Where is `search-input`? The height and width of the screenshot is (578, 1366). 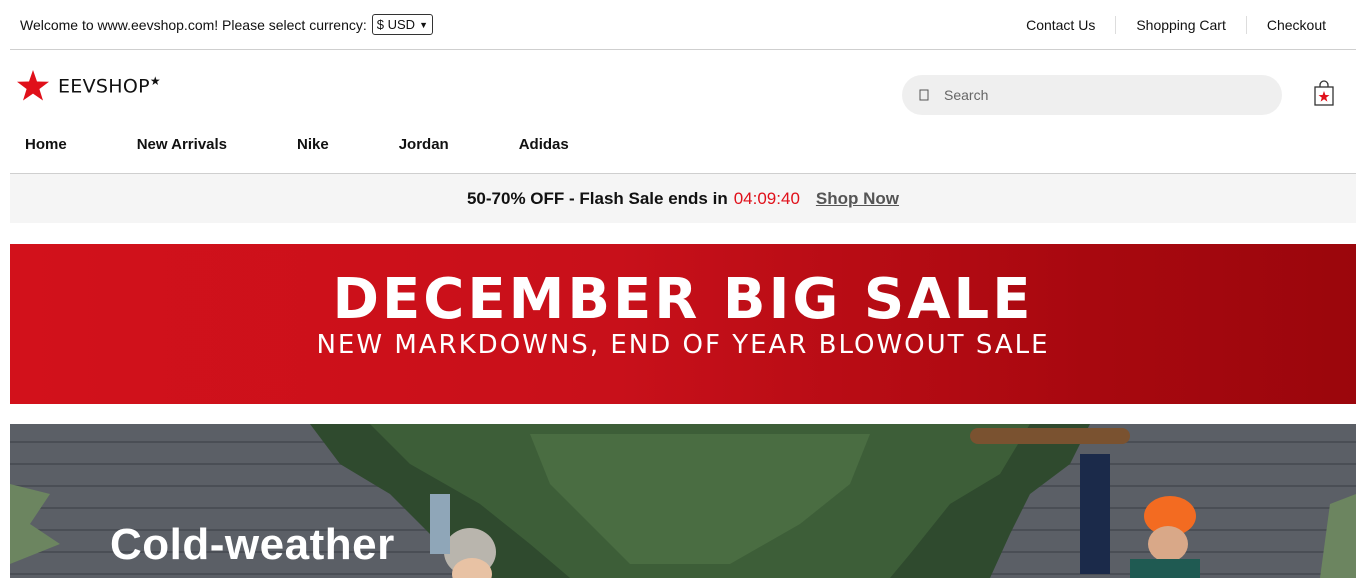
search-input is located at coordinates (1104, 95).